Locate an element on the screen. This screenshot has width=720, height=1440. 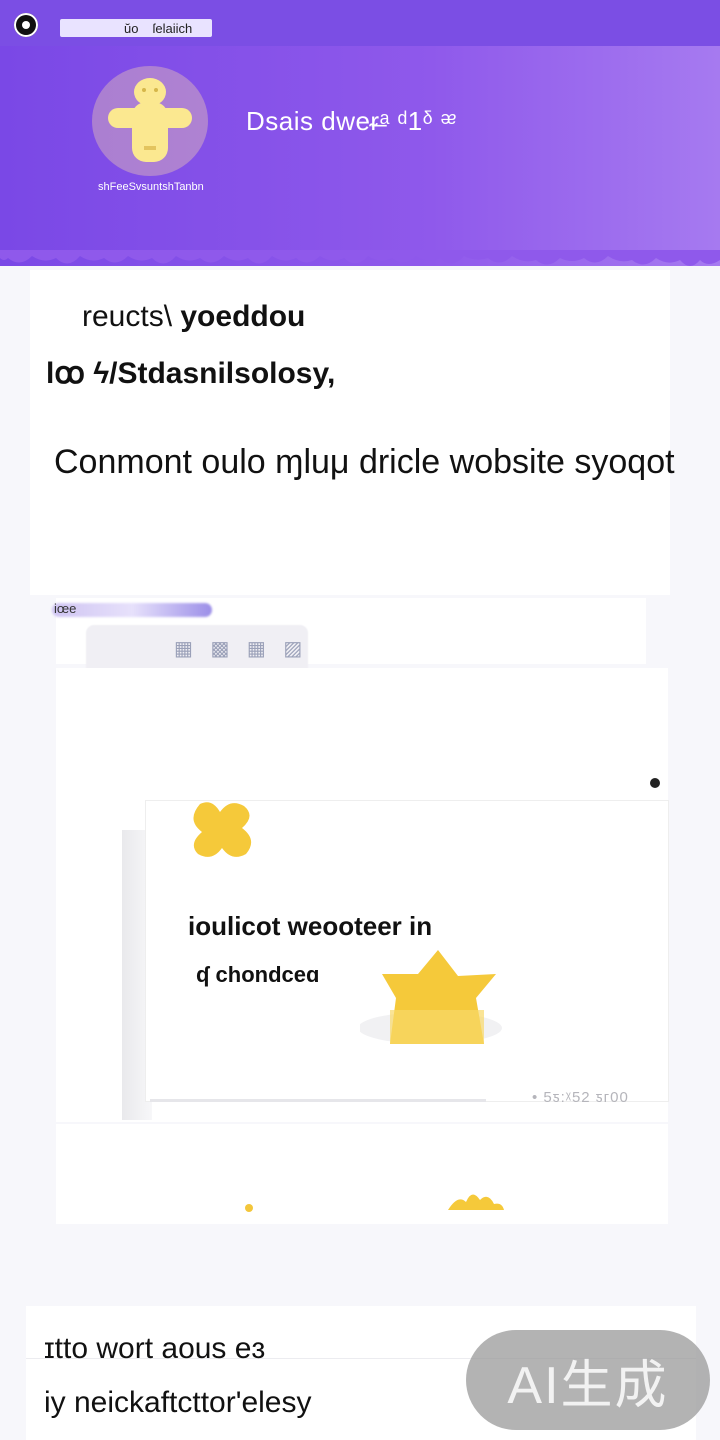
feature-title: ioulicot weooteer in is located at coordinates (310, 926).